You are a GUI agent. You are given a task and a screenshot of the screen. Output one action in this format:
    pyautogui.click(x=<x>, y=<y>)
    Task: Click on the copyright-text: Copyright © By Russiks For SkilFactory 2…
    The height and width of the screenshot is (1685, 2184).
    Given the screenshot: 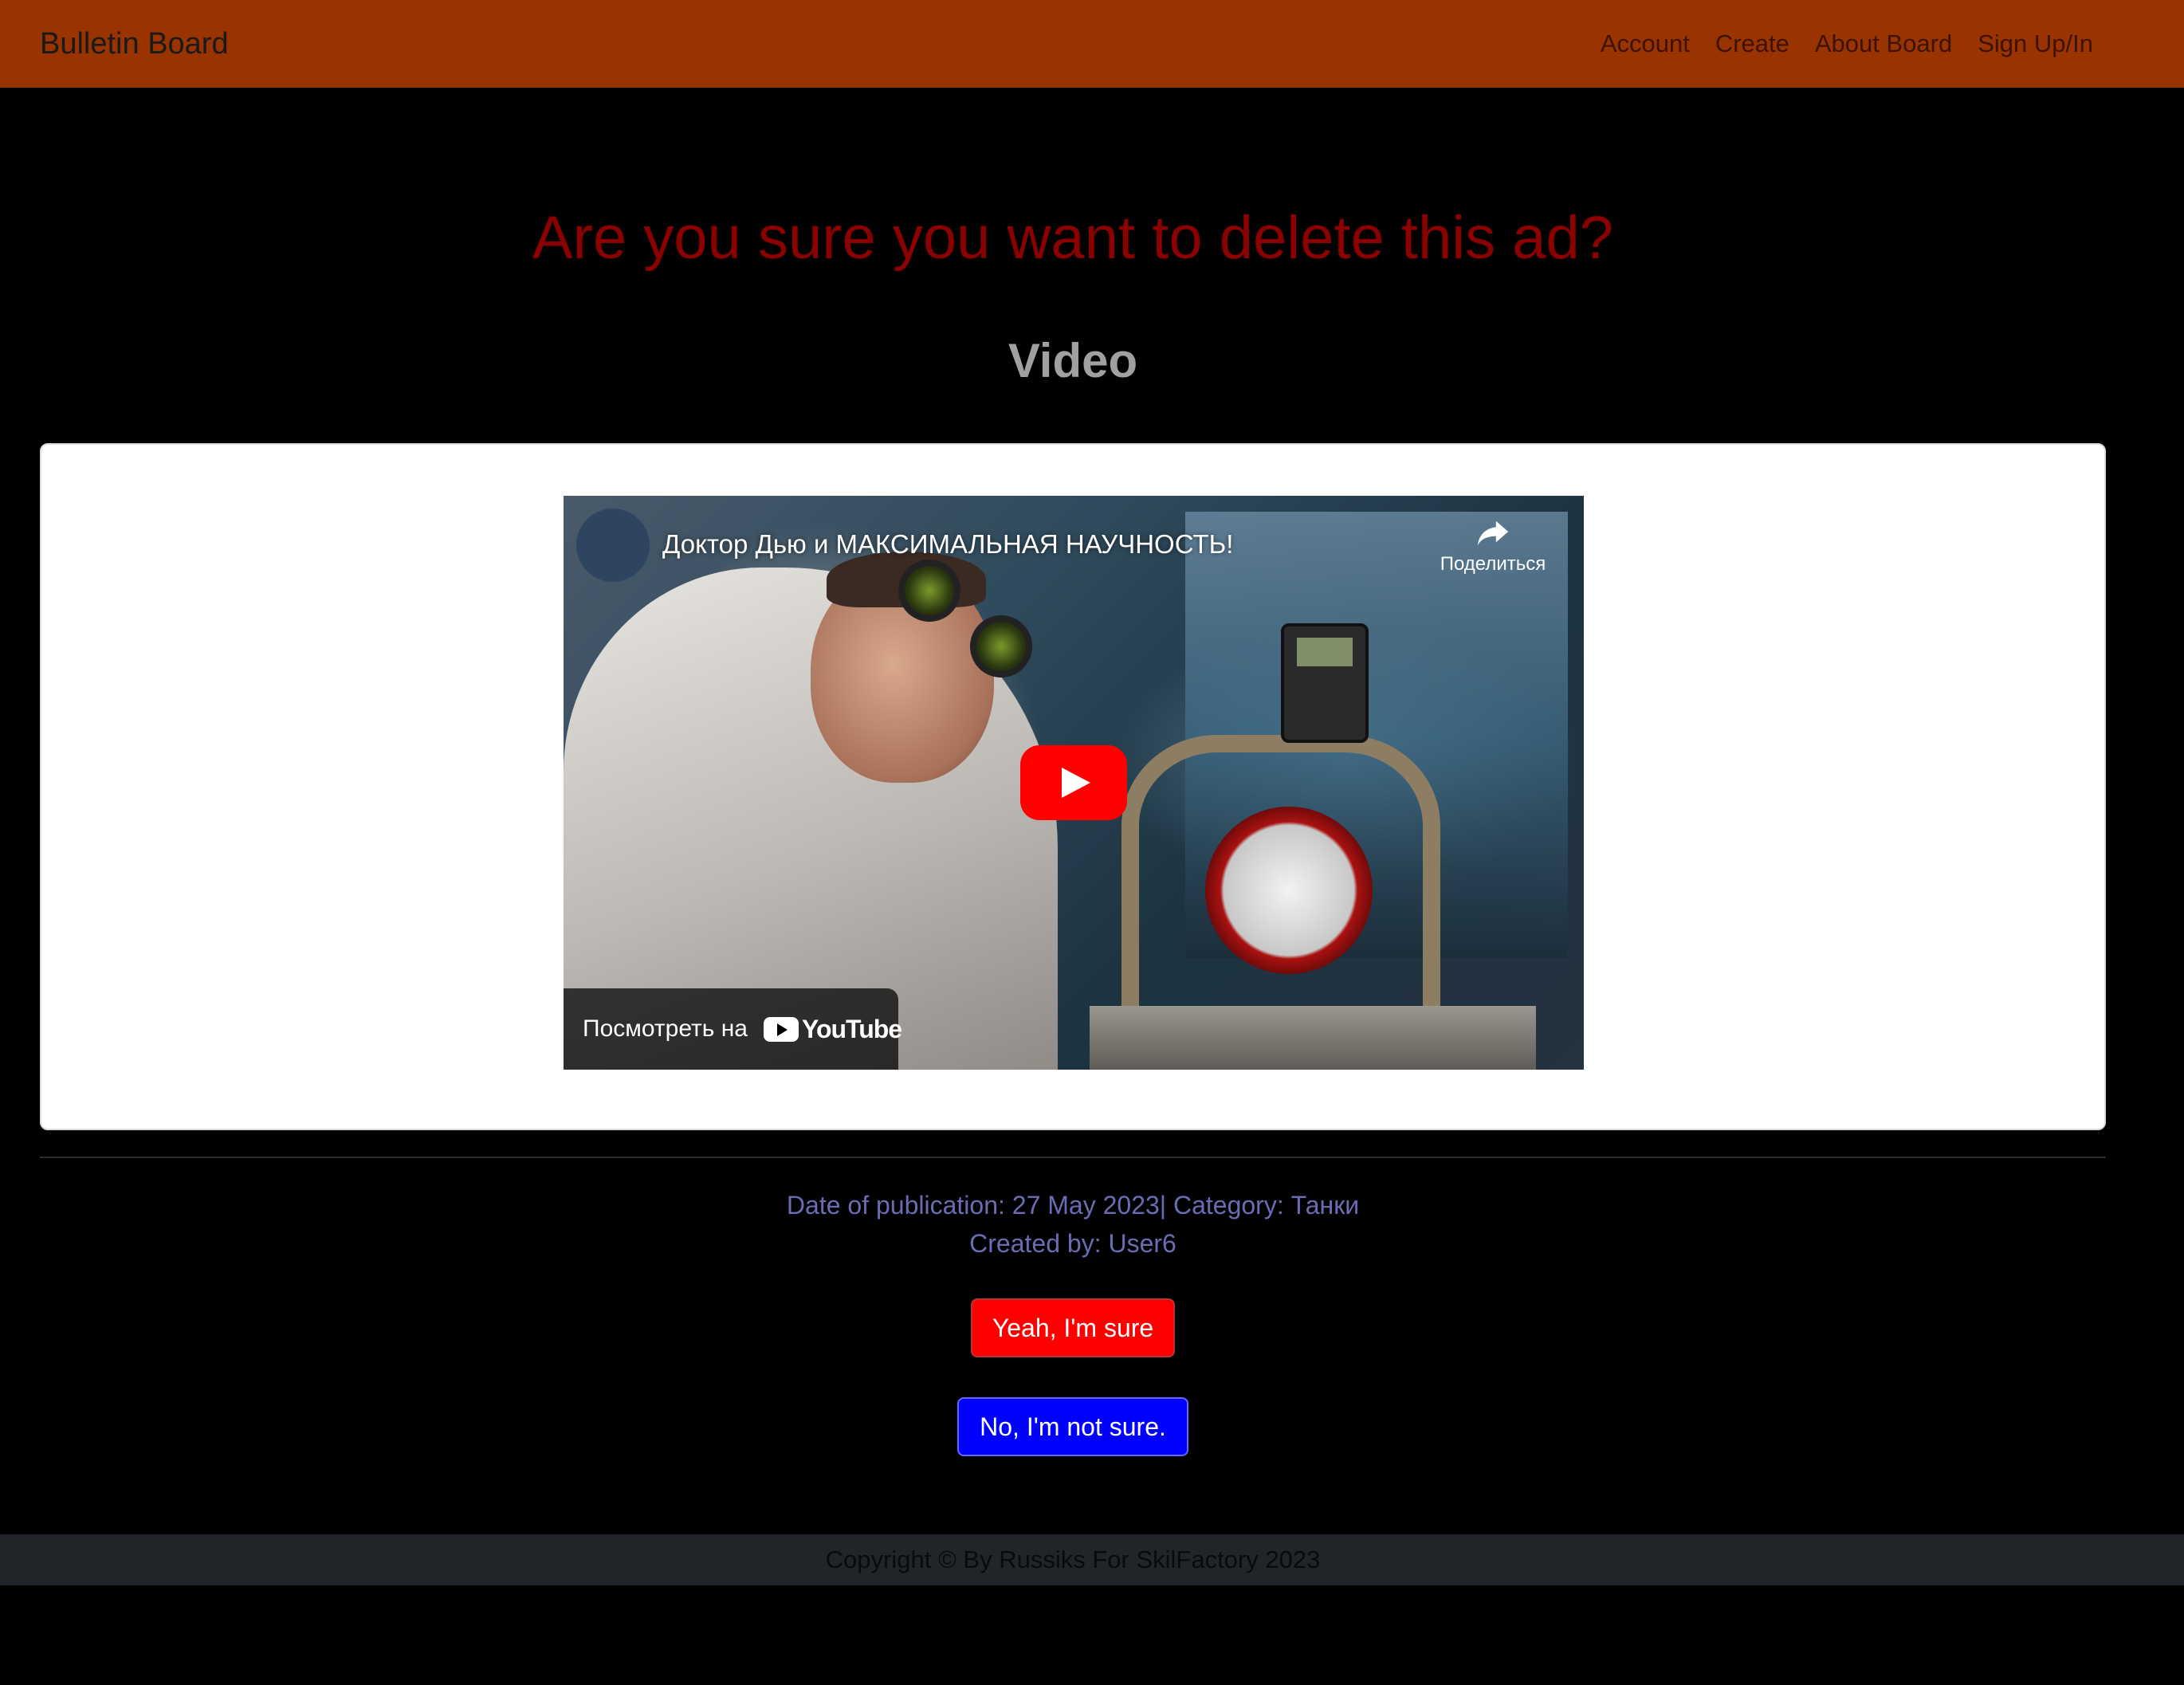 What is the action you would take?
    pyautogui.click(x=1073, y=1560)
    